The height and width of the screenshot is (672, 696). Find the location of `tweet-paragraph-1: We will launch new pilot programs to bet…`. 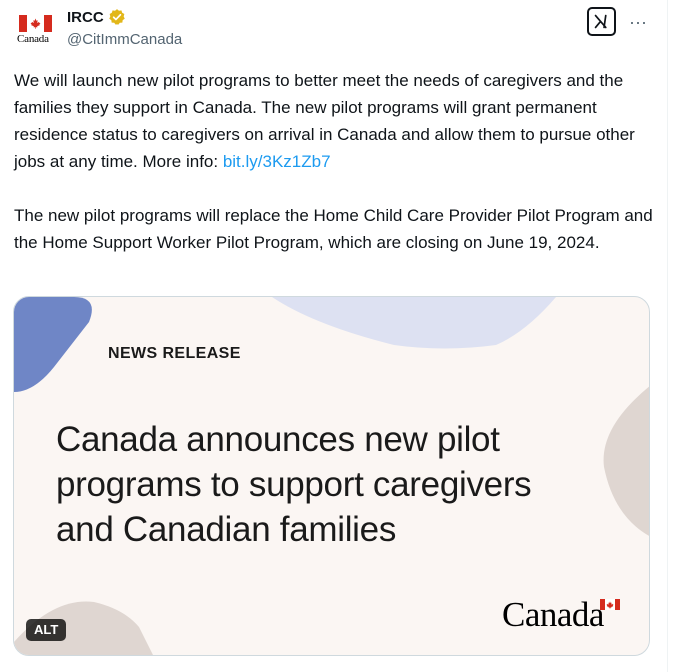

tweet-paragraph-1: We will launch new pilot programs to bet… is located at coordinates (334, 121).